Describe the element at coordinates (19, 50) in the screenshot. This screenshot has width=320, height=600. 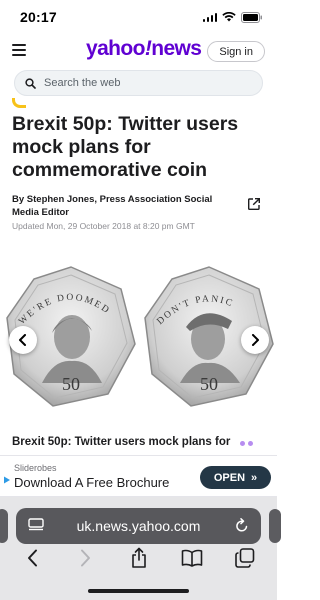
I see `hamburger-menu-icon` at that location.